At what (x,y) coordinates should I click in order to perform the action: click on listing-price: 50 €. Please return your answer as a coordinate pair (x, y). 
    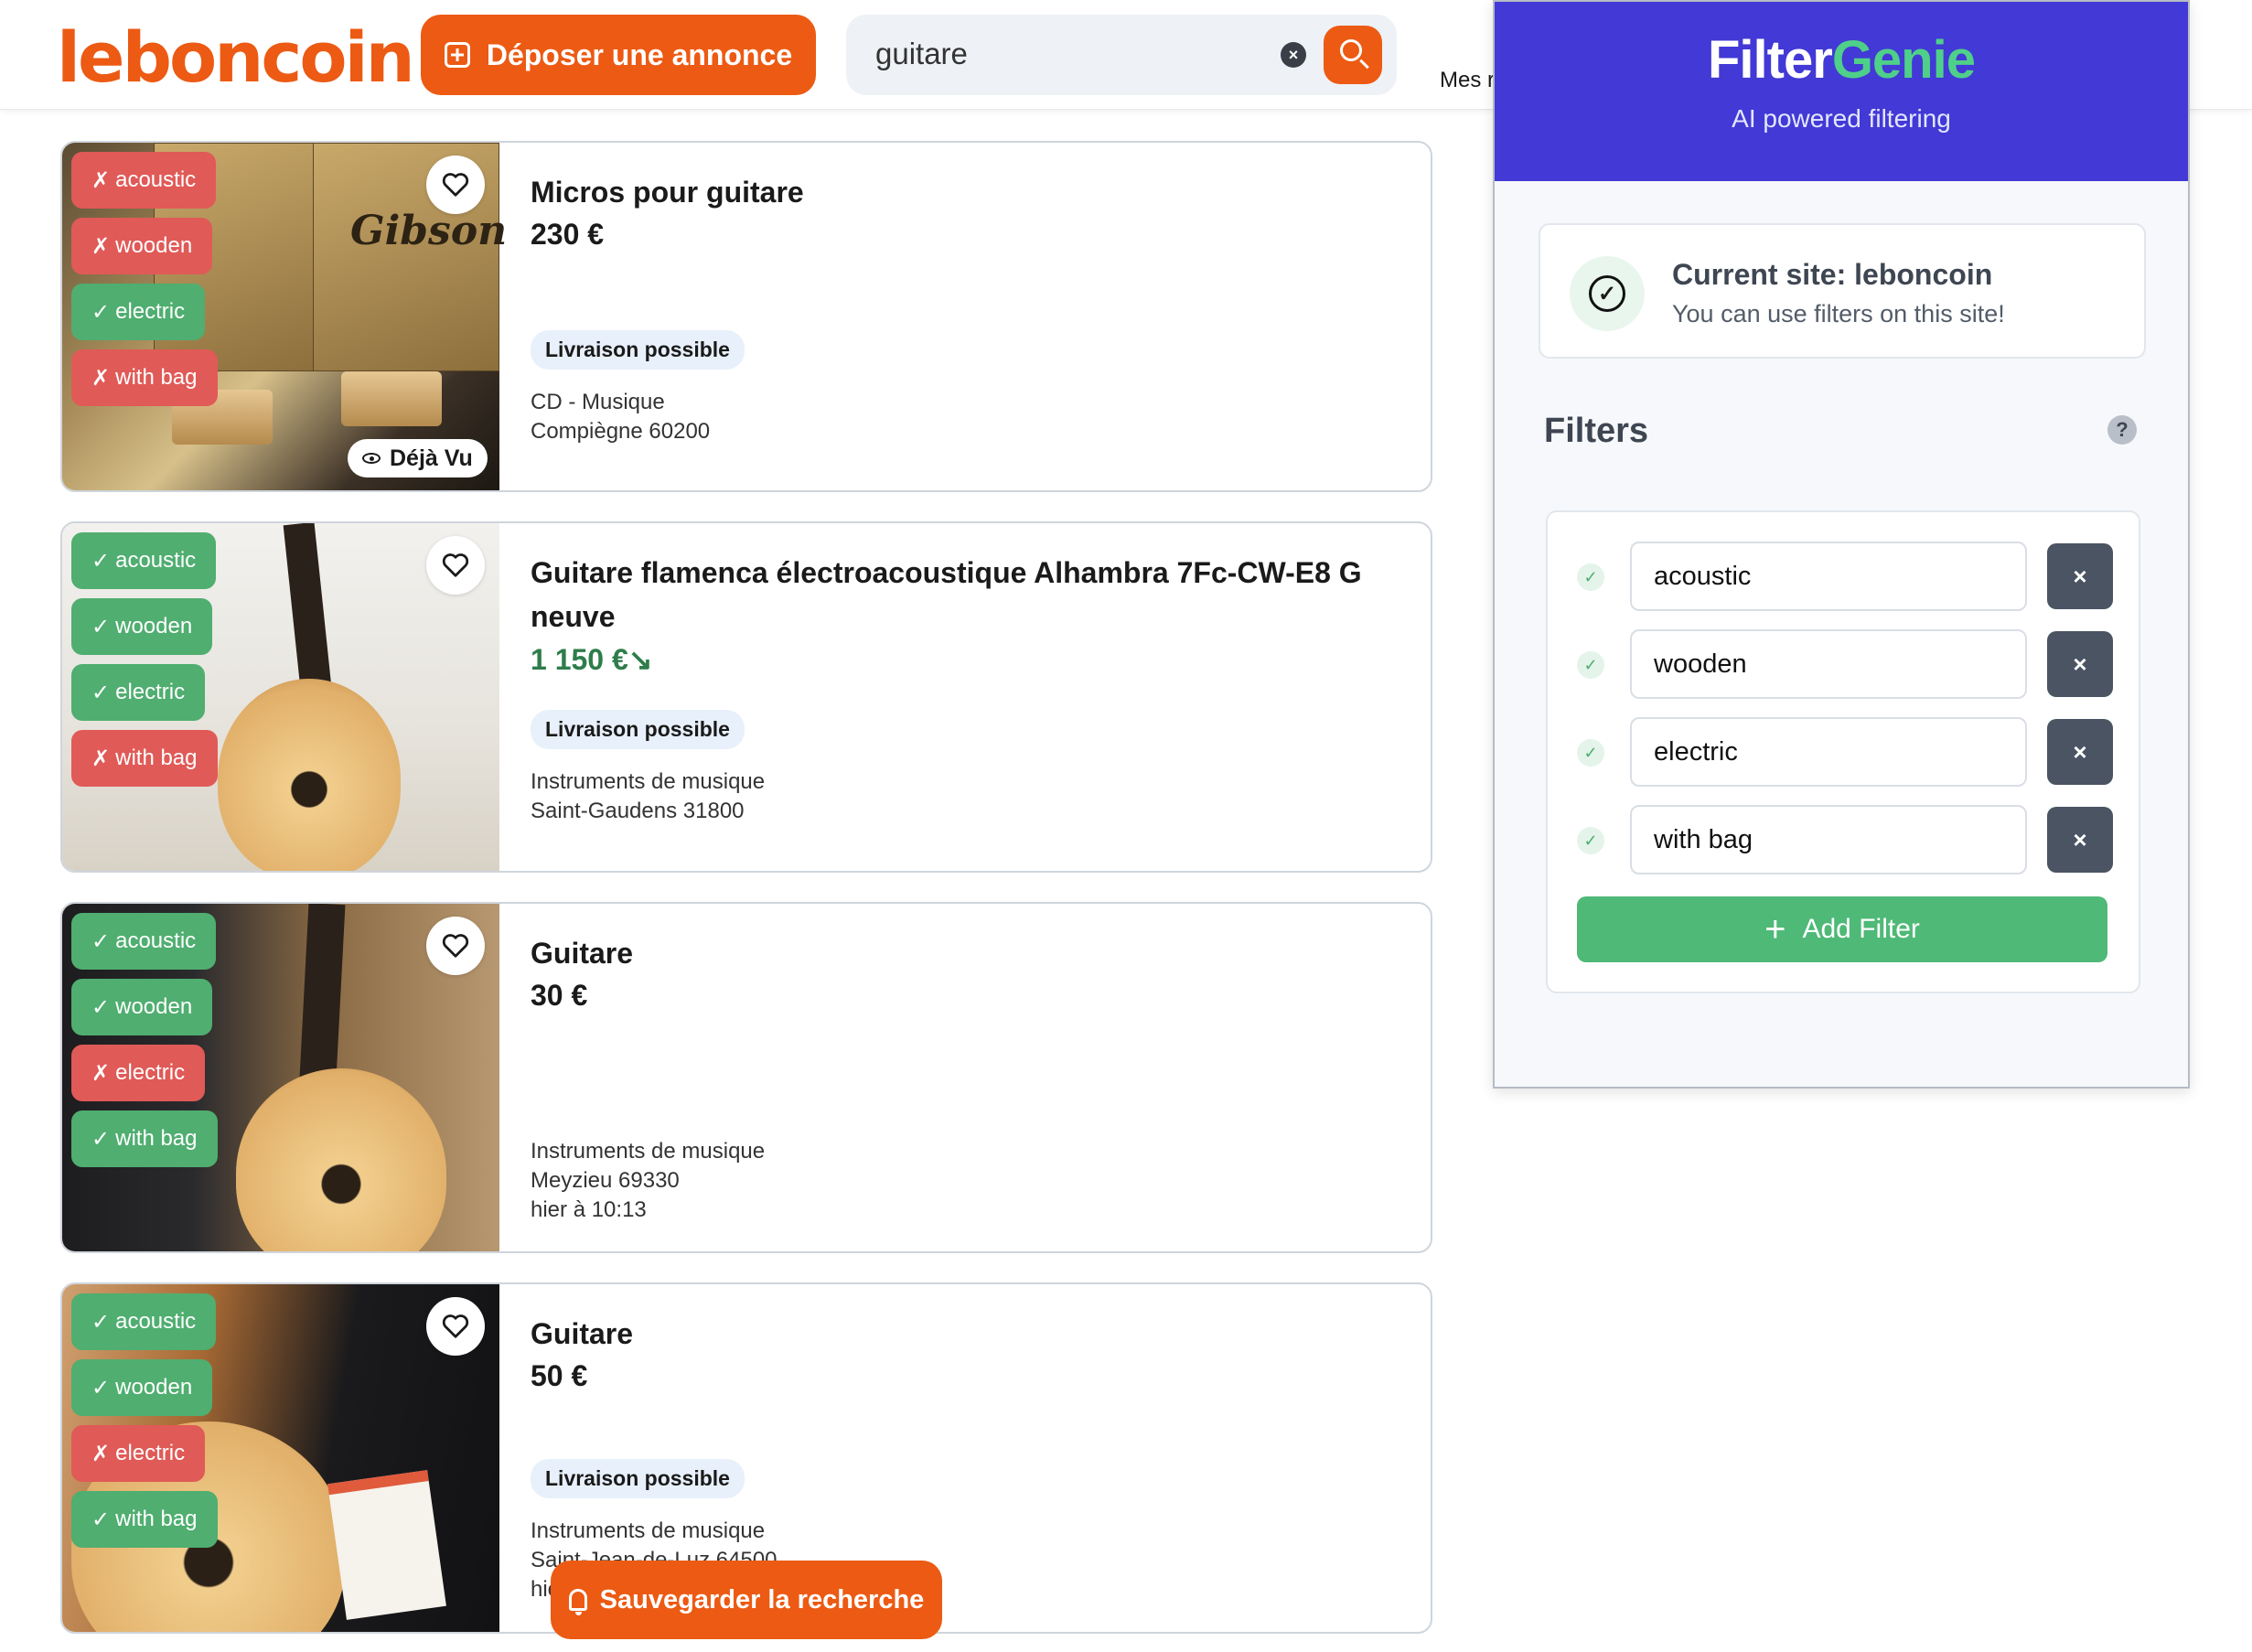
    Looking at the image, I should click on (559, 1375).